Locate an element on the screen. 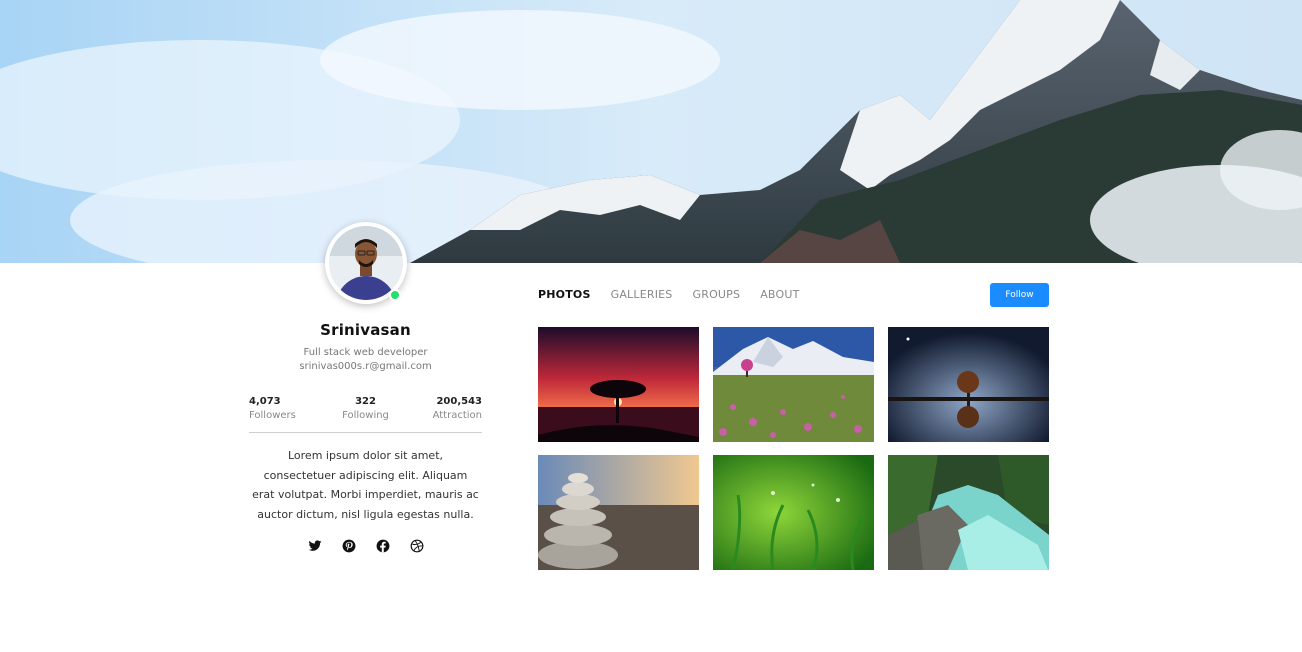 Image resolution: width=1302 pixels, height=652 pixels. night-tree-reflection-photo is located at coordinates (968, 384).